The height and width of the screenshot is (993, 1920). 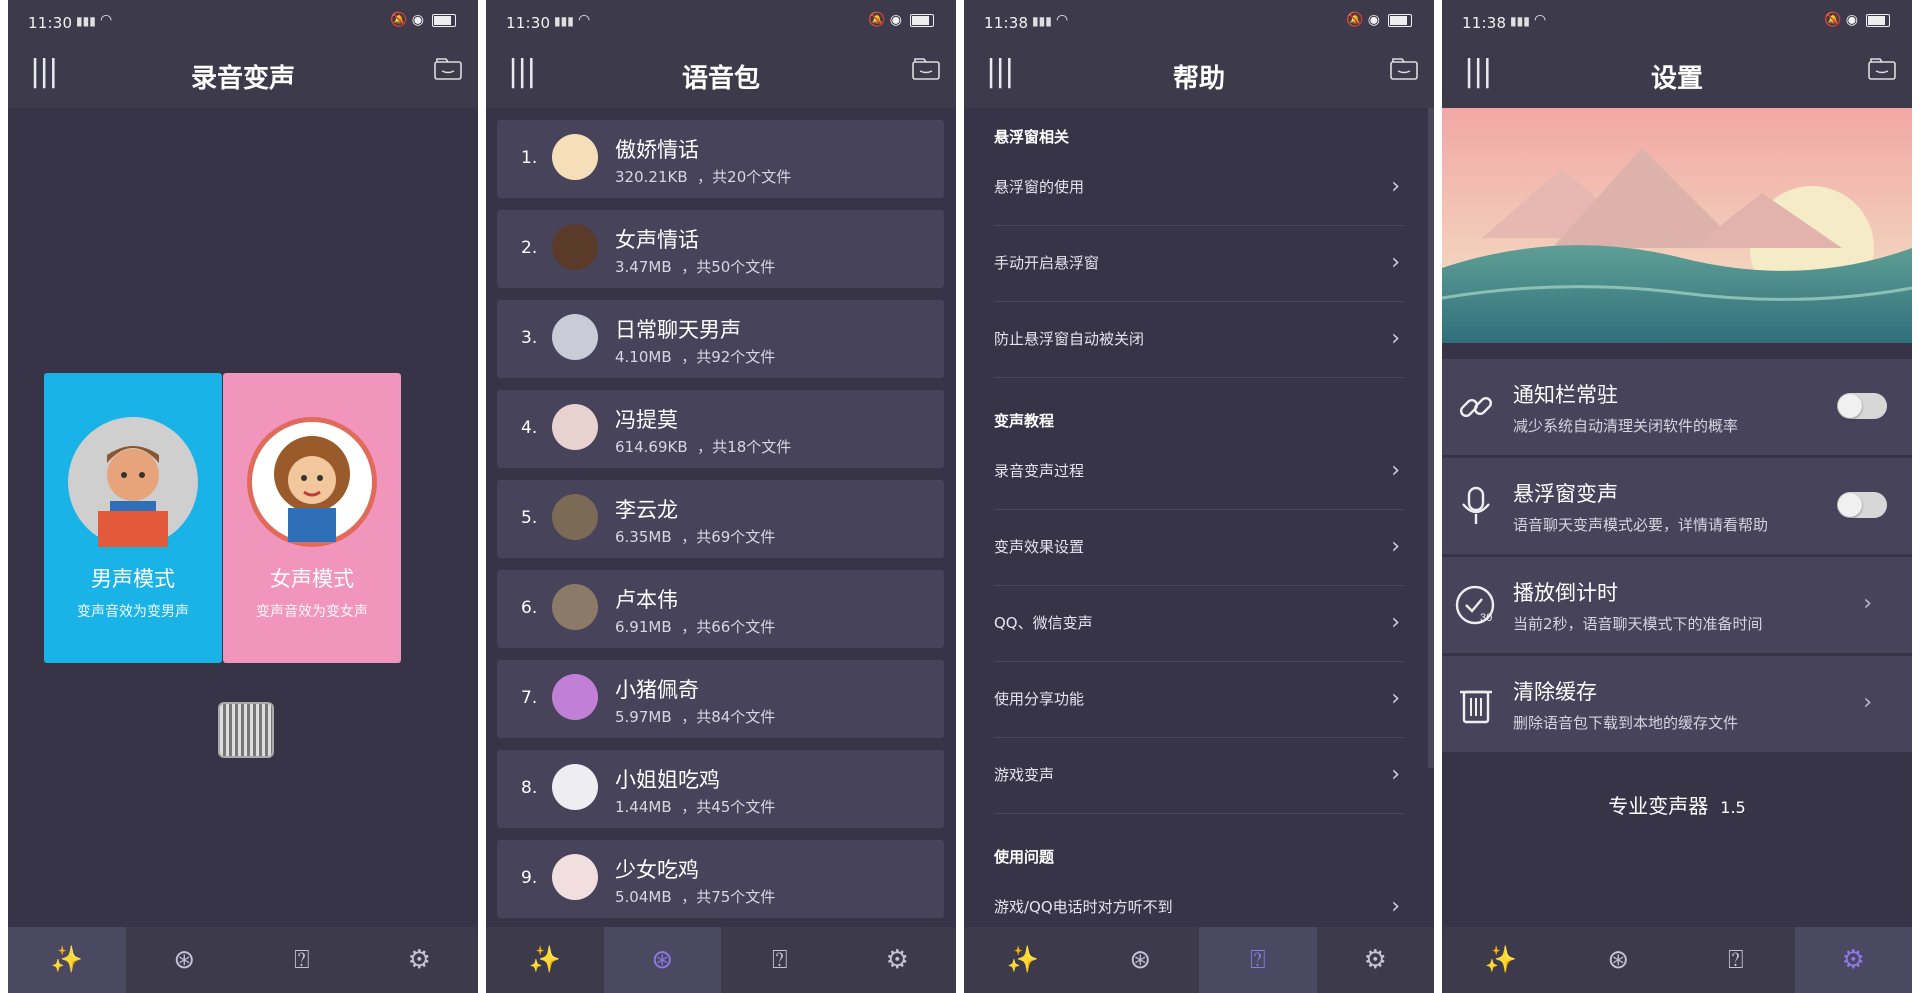 I want to click on setting-name: 通知栏常驻, so click(x=1565, y=395).